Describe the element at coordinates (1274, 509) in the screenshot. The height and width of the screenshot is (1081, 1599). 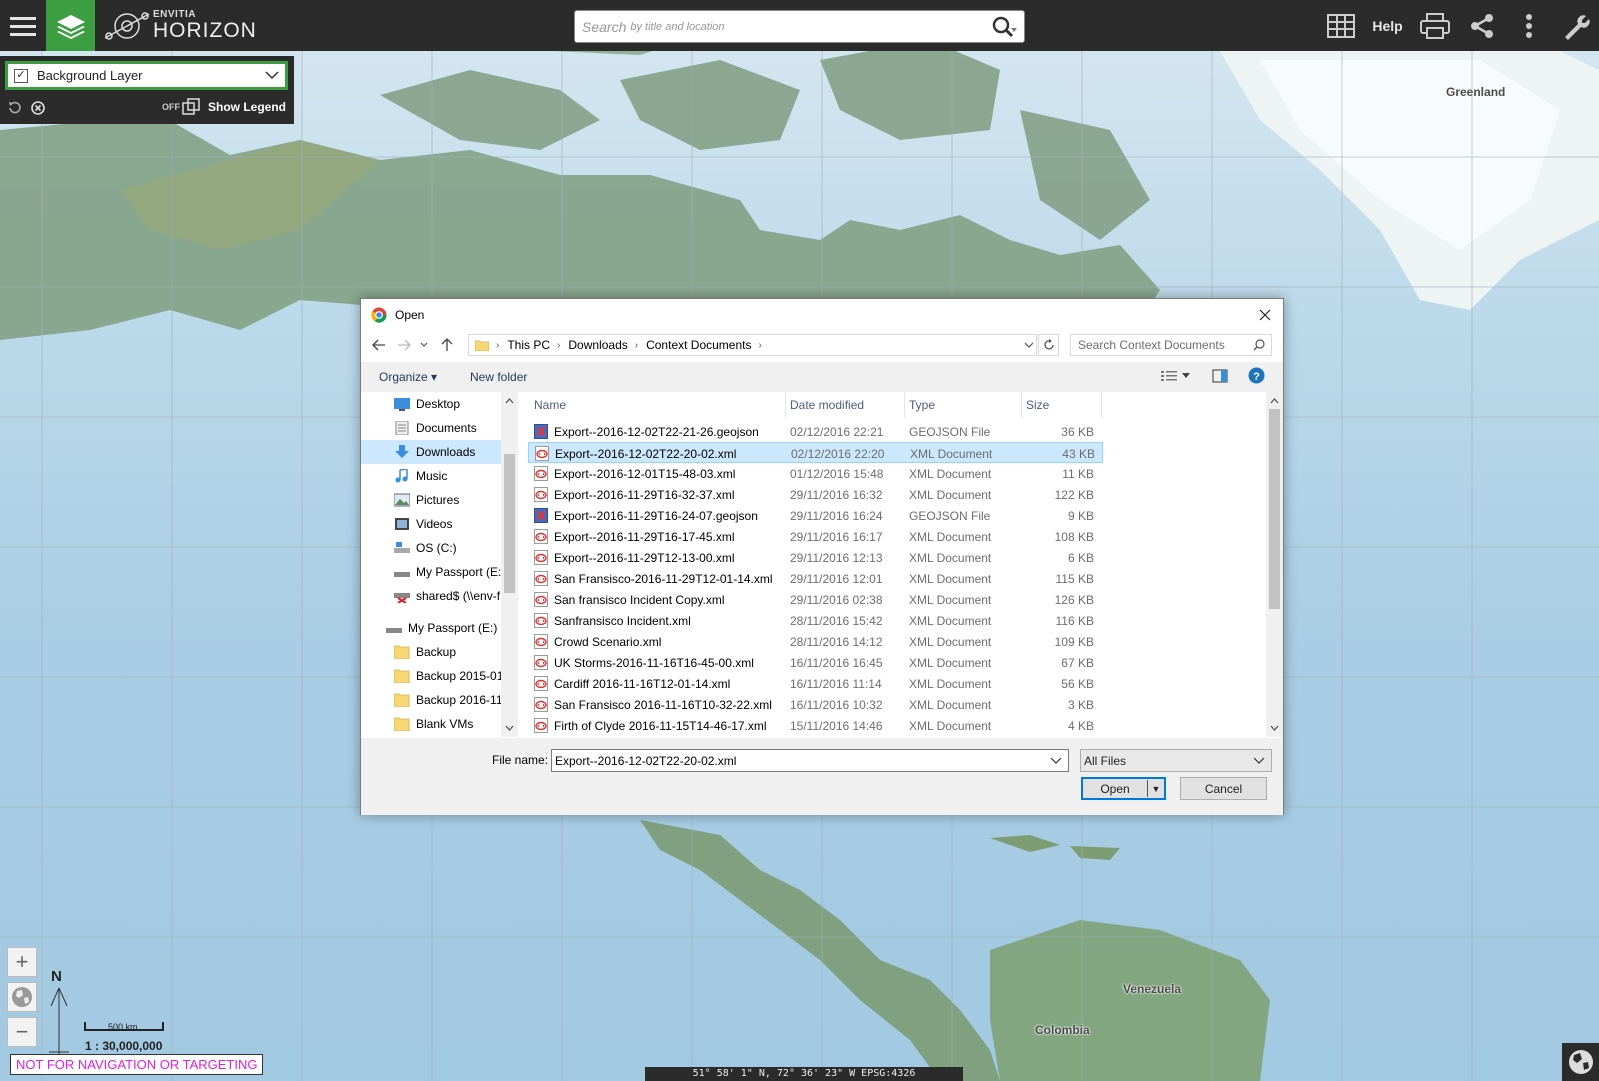
I see `file-scroll-thumb` at that location.